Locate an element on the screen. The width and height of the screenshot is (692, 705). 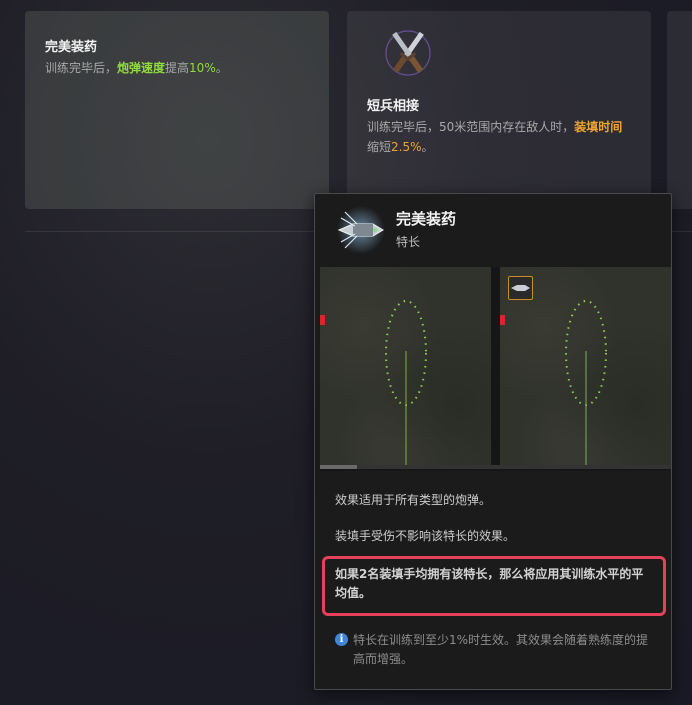
tooltip-line: 效果适用于所有类型的炮弹。 is located at coordinates (413, 500).